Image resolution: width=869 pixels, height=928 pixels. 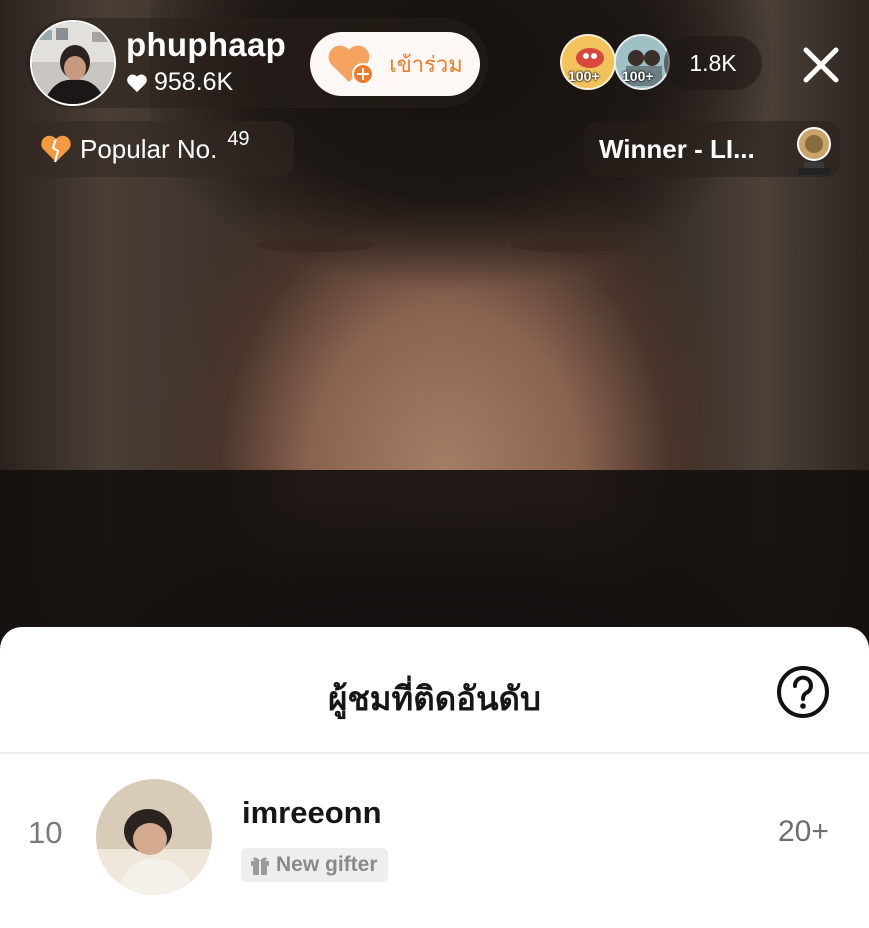 I want to click on sheet-title: ผู้ชมที่ติดอันดับ, so click(x=434, y=698).